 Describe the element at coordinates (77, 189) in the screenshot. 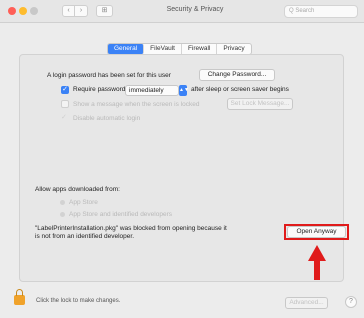

I see `allow-apps-title: Allow apps downloaded from:` at that location.